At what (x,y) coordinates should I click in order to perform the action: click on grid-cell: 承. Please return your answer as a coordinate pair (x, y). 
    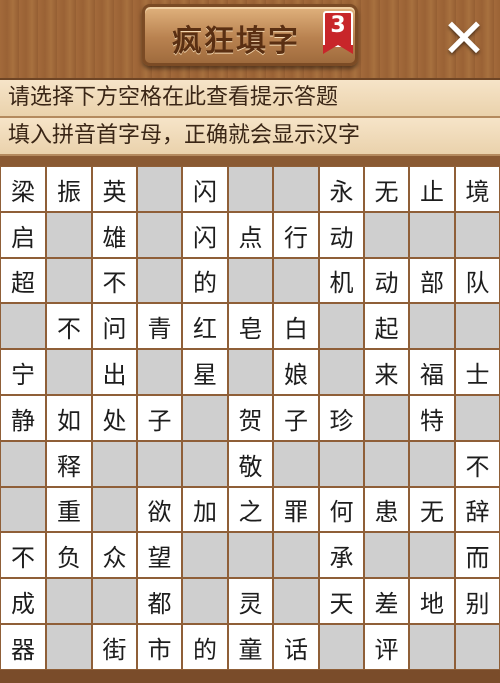
    Looking at the image, I should click on (341, 555).